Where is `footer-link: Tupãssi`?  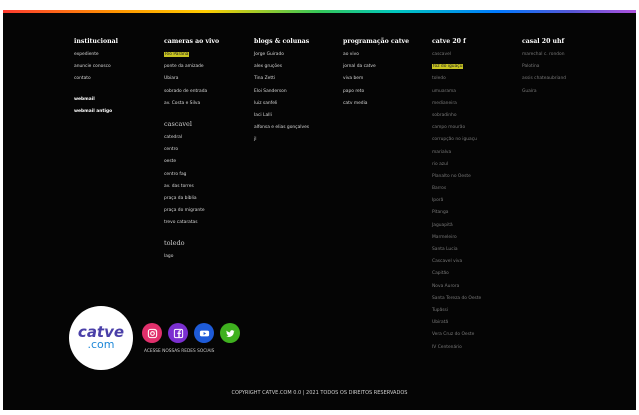 footer-link: Tupãssi is located at coordinates (474, 311).